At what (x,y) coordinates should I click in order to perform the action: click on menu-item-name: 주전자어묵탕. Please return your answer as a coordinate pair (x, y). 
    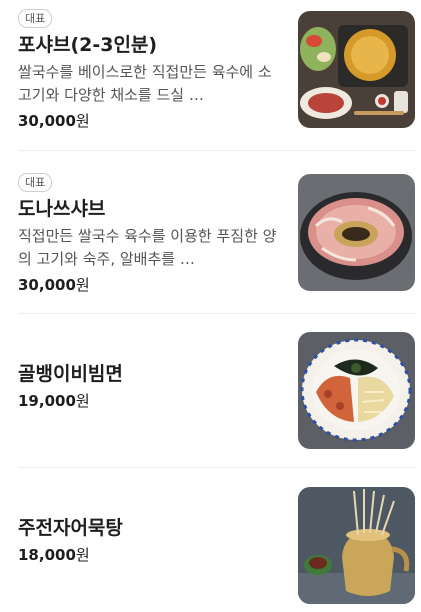
    Looking at the image, I should click on (70, 528).